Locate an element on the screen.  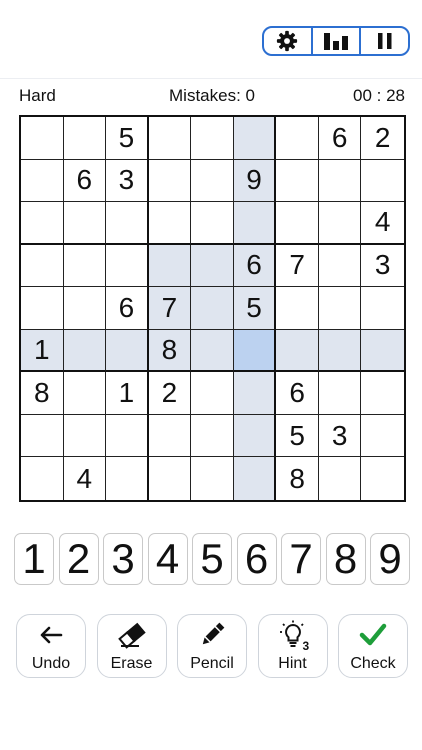
number-key-8: 8 is located at coordinates (345, 559).